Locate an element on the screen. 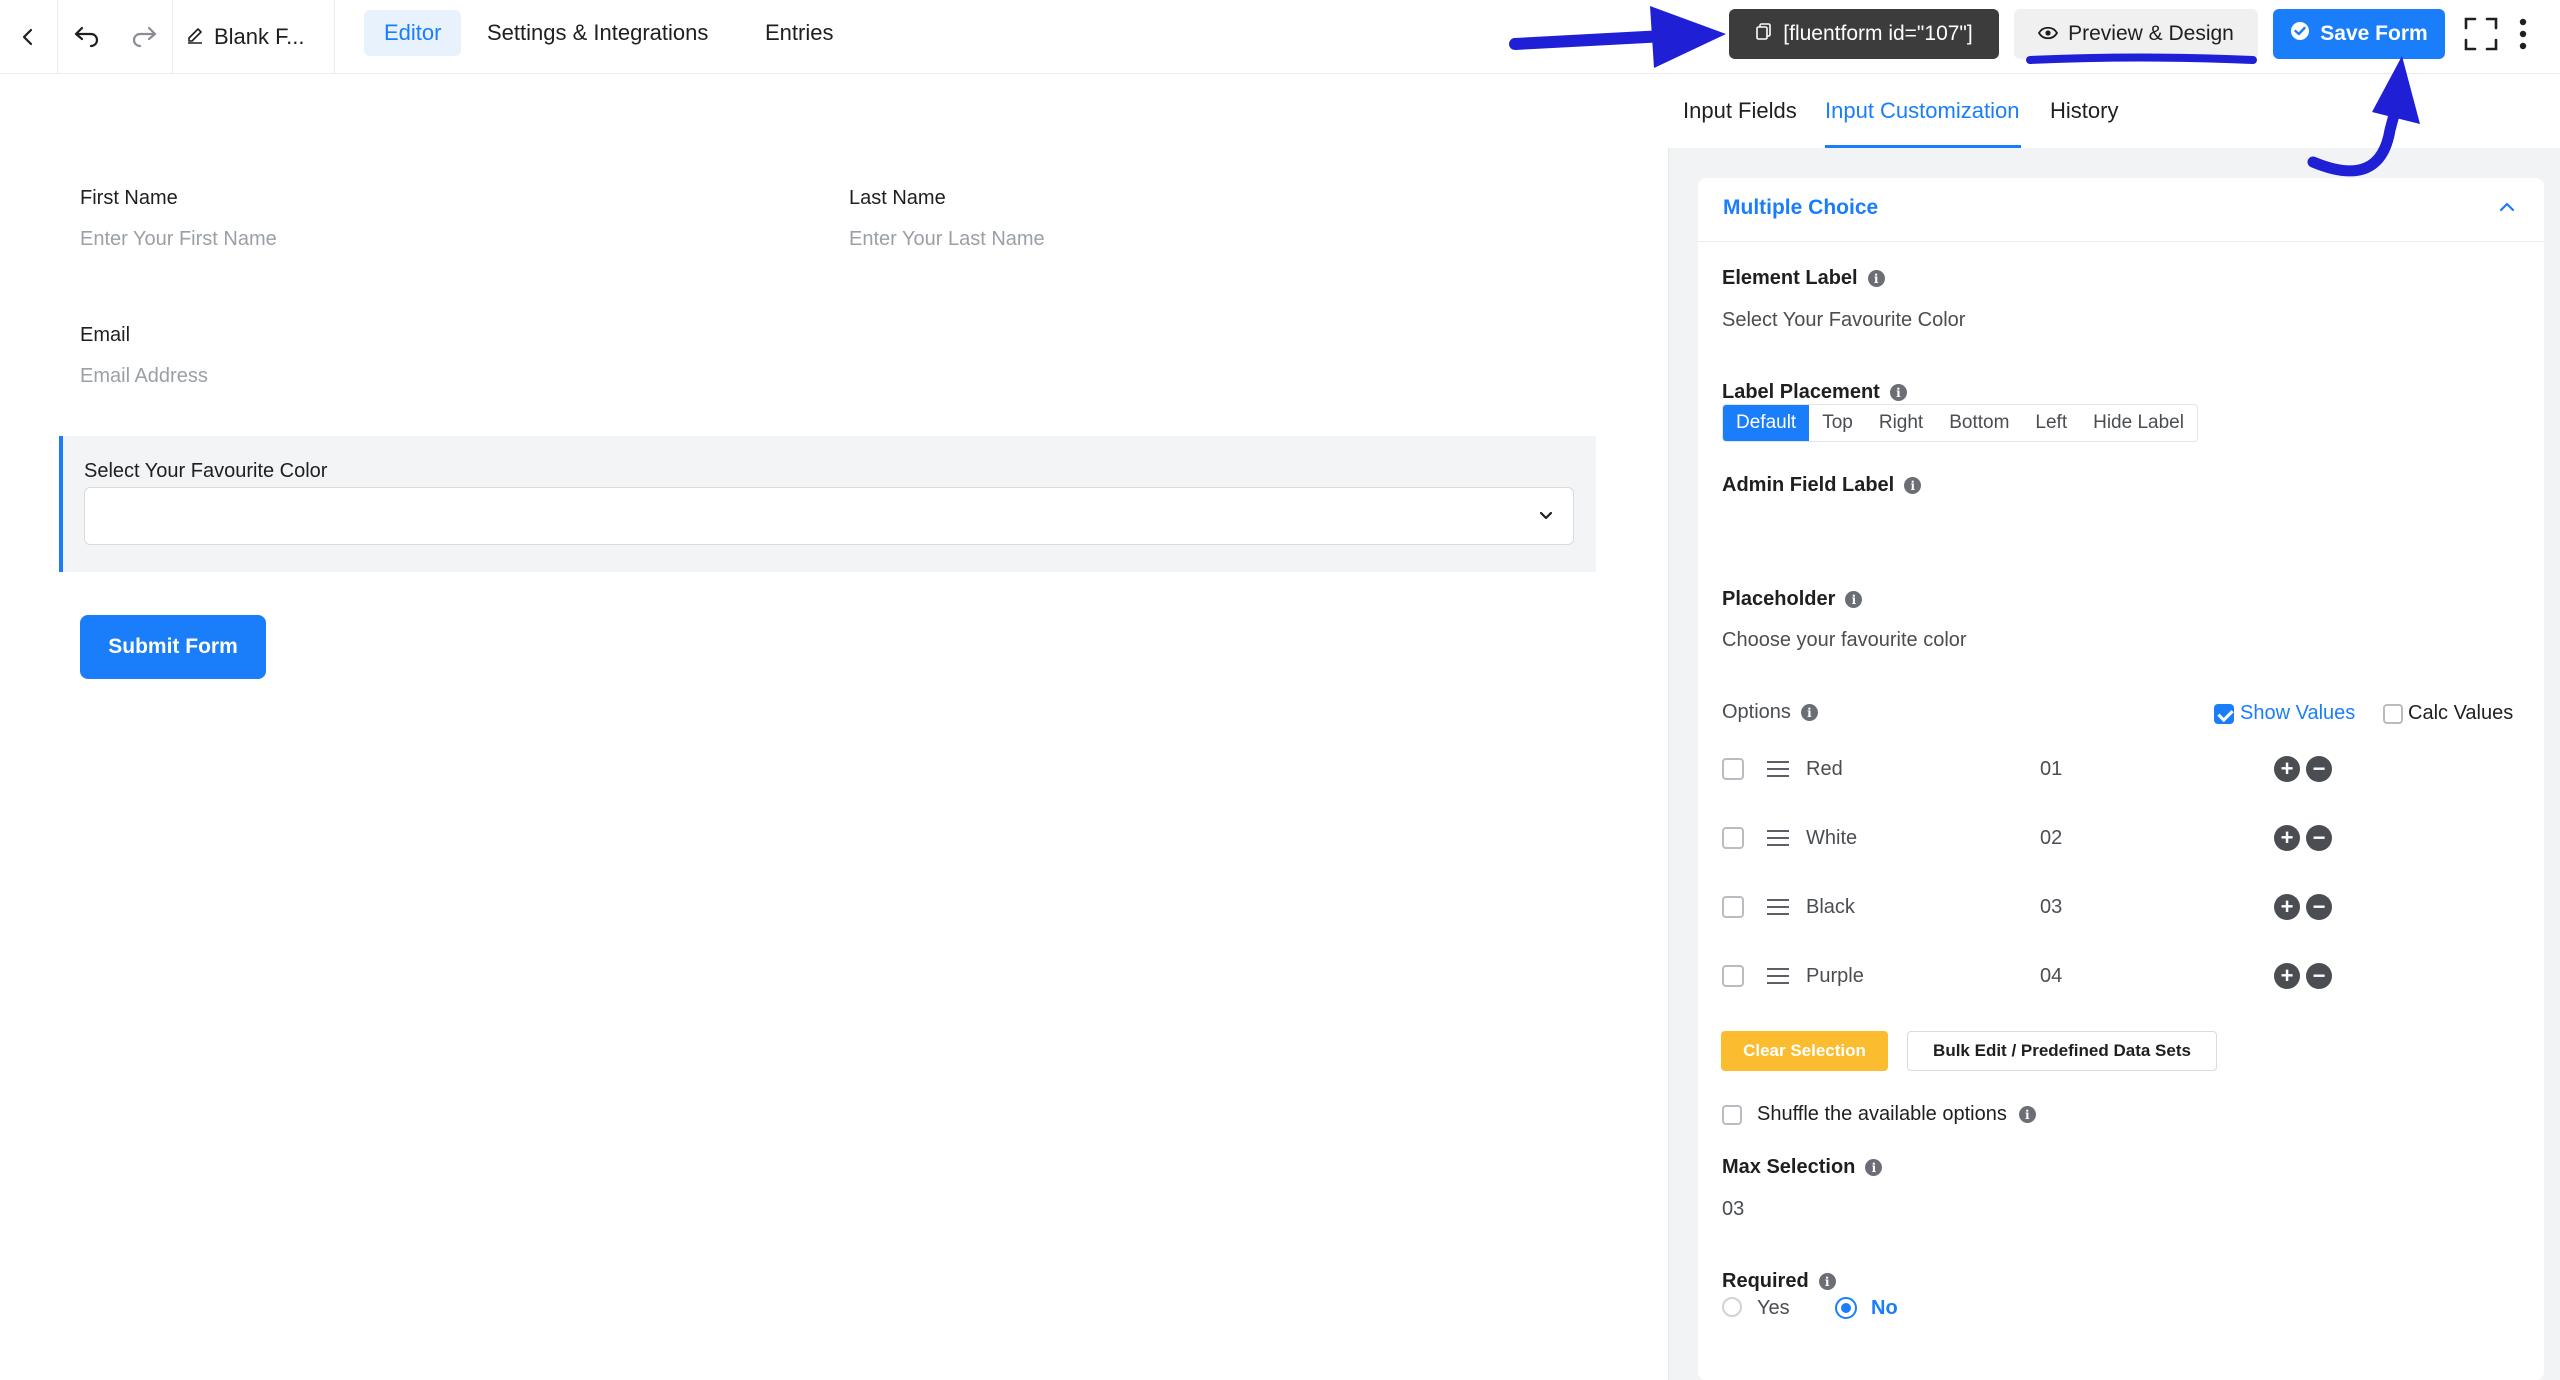 The height and width of the screenshot is (1380, 2560). admin-field-label-heading: Admin Field Label i is located at coordinates (1822, 485).